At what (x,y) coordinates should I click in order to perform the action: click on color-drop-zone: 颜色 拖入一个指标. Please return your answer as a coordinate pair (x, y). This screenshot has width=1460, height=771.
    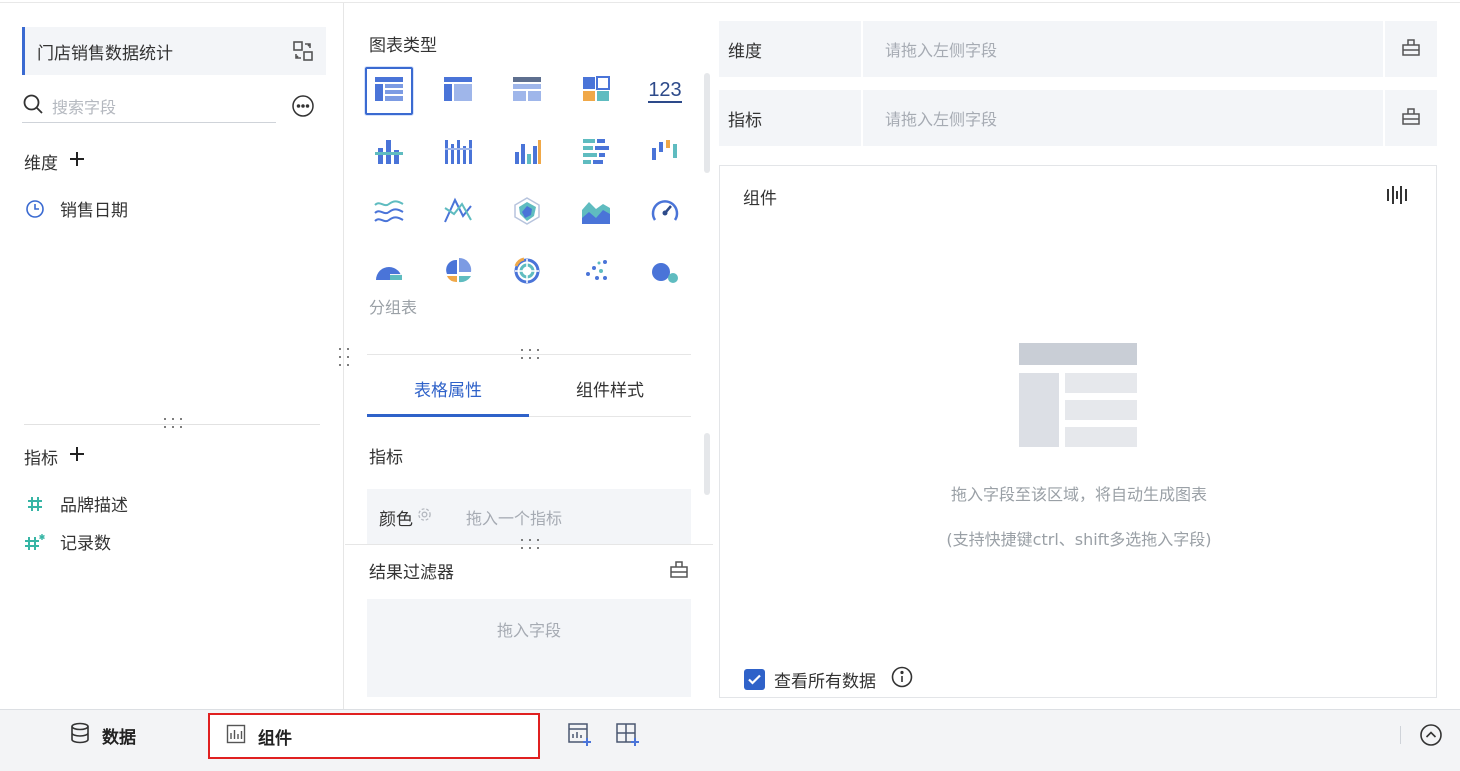
    Looking at the image, I should click on (529, 517).